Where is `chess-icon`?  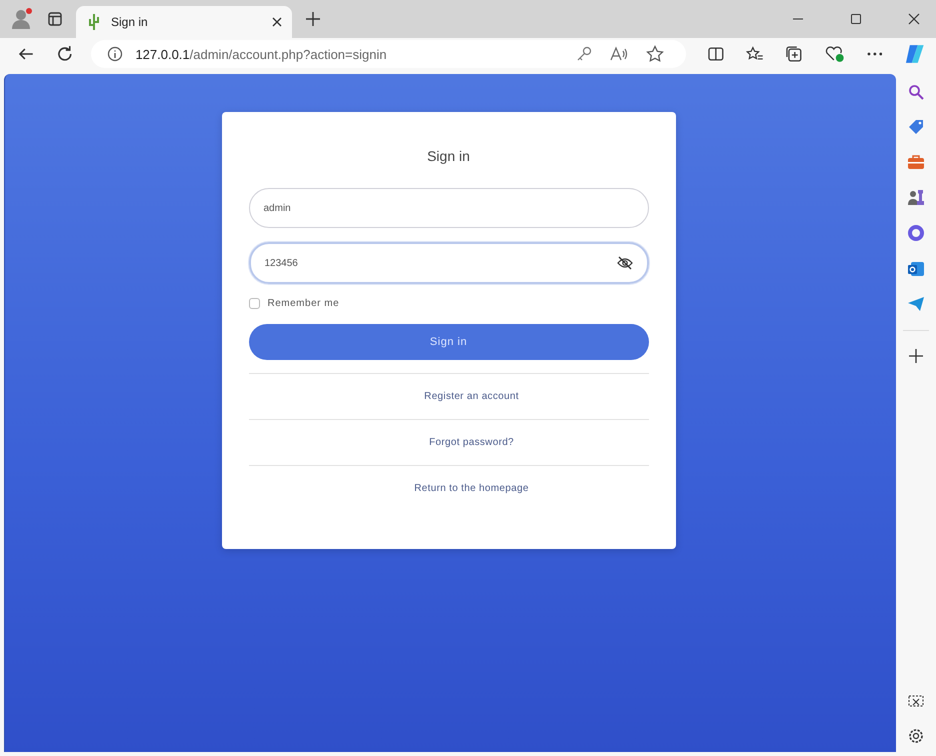
chess-icon is located at coordinates (916, 197).